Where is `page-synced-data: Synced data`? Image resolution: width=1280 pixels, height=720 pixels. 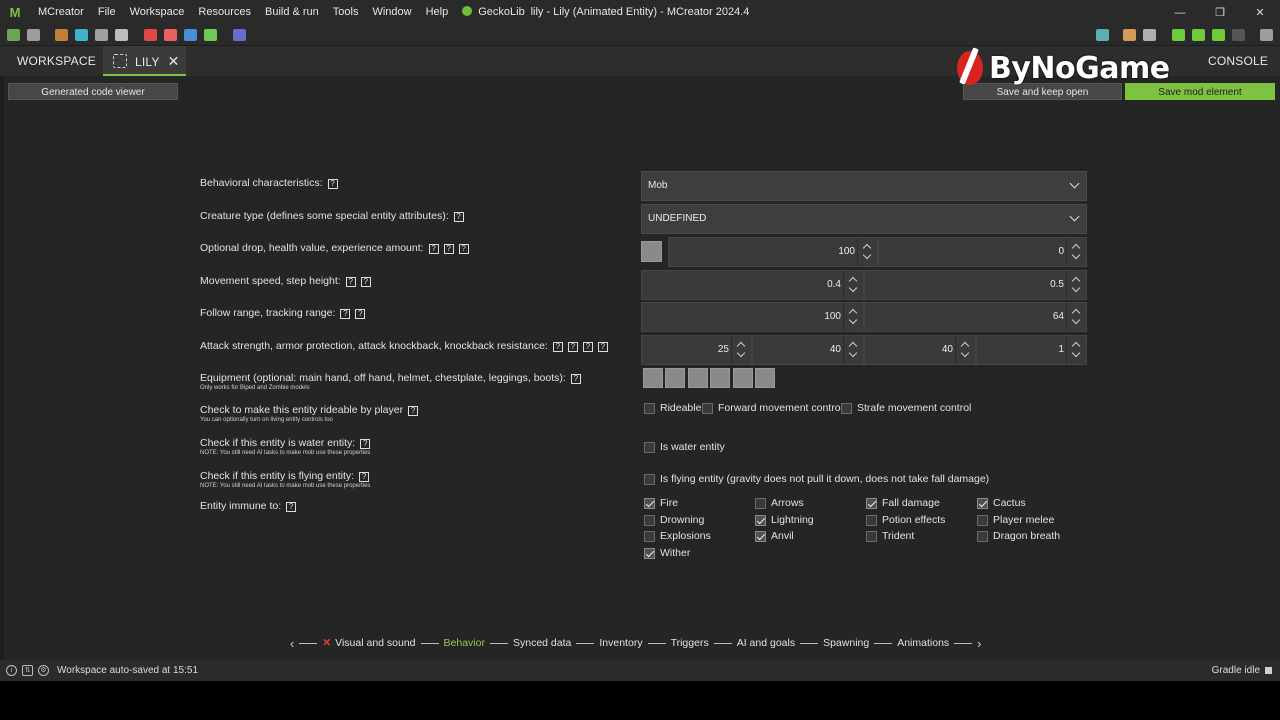
page-synced-data: Synced data is located at coordinates (542, 643).